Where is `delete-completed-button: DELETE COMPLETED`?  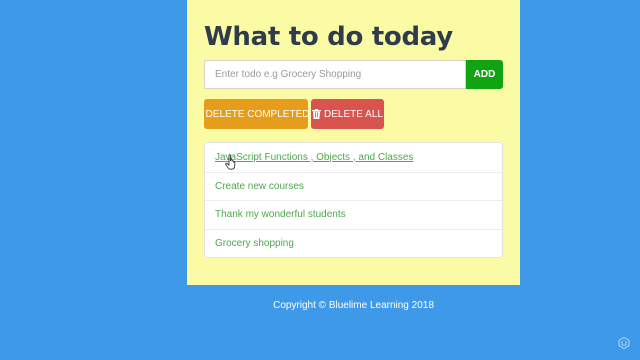 delete-completed-button: DELETE COMPLETED is located at coordinates (257, 114).